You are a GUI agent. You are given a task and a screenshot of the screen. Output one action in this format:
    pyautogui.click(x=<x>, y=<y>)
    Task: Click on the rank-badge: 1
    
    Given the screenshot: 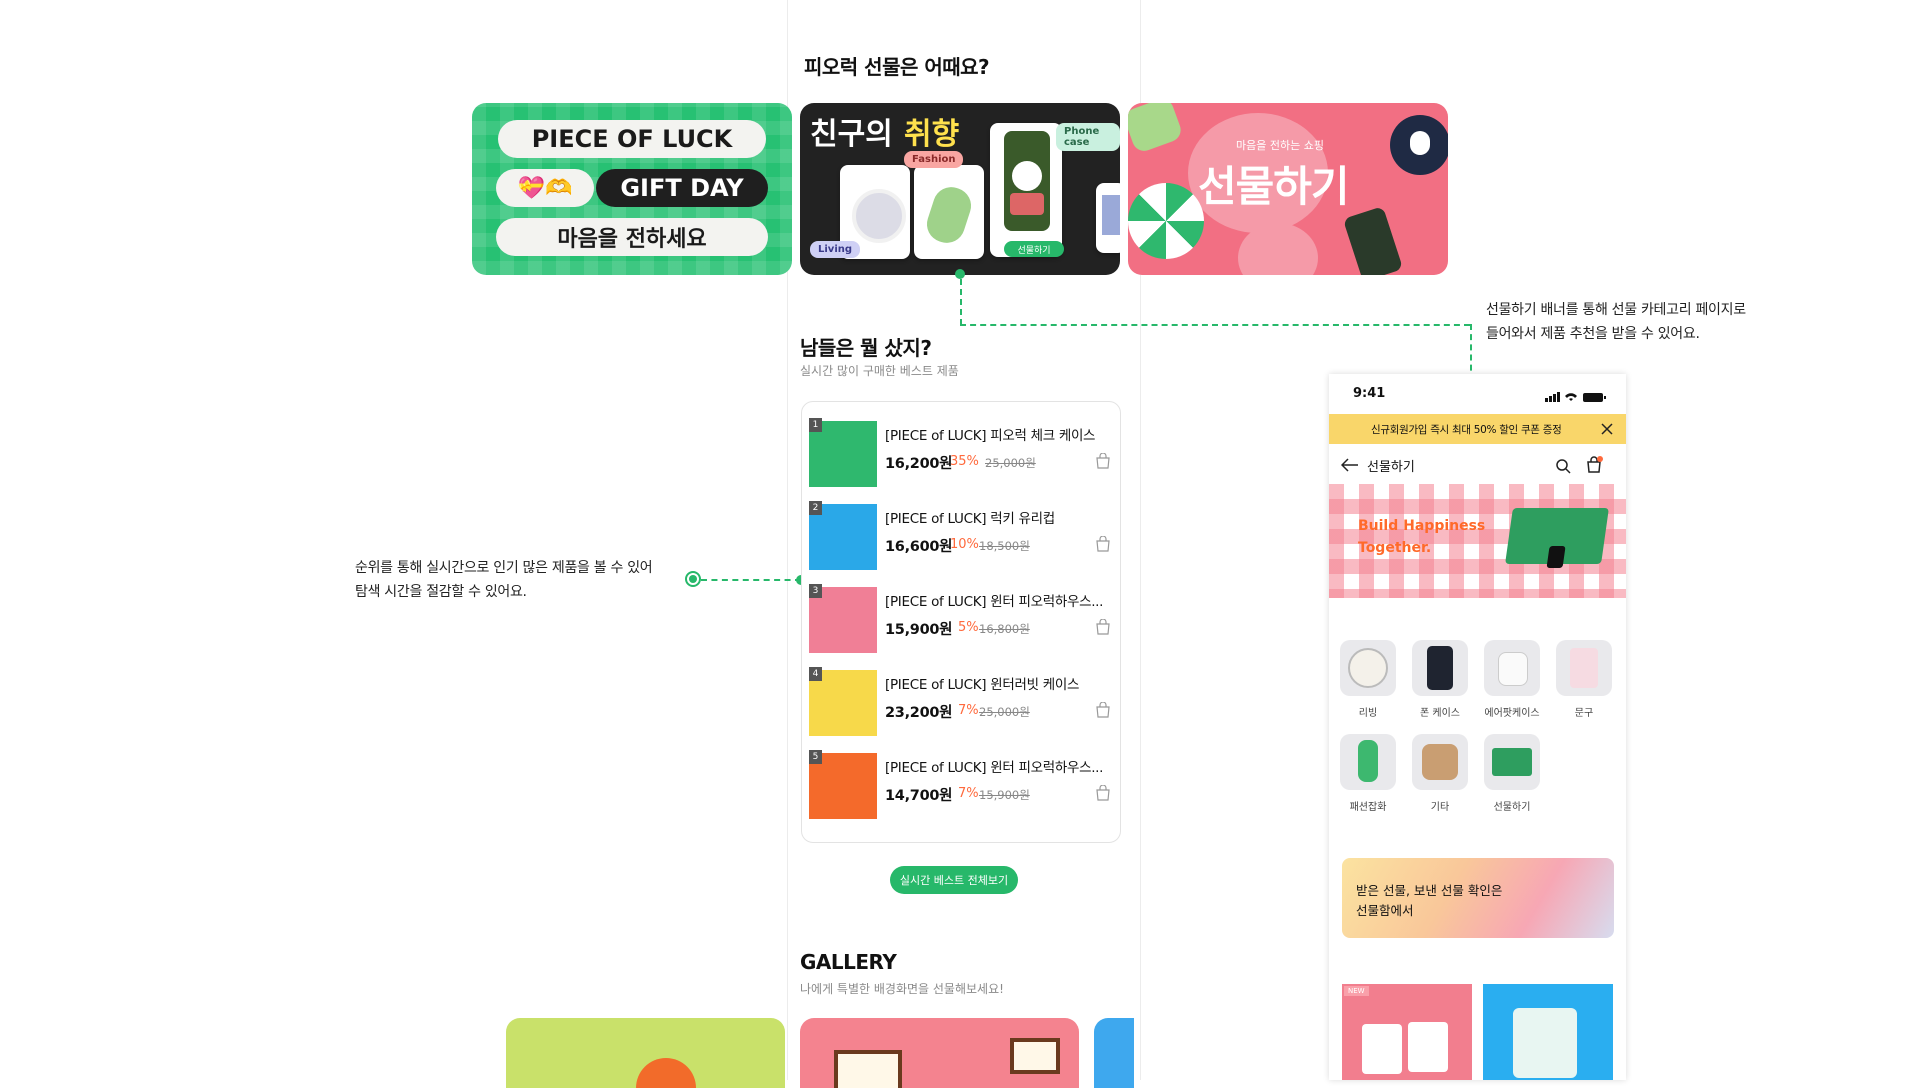 What is the action you would take?
    pyautogui.click(x=815, y=425)
    